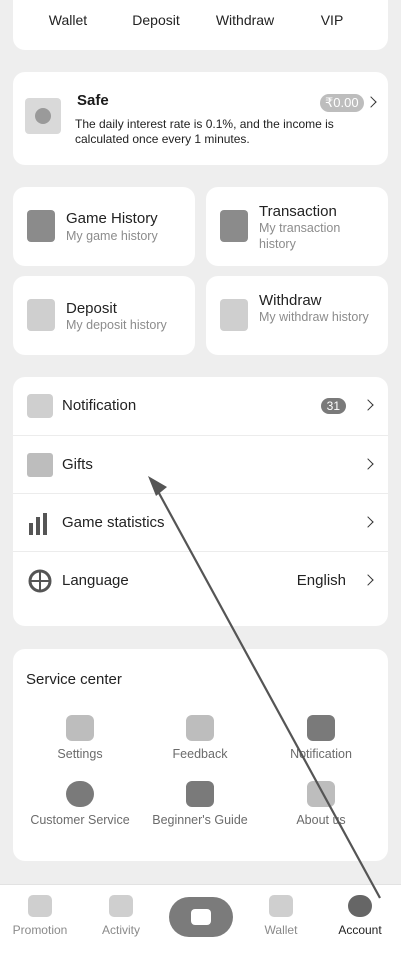 The height and width of the screenshot is (955, 401). I want to click on gamepad-icon, so click(201, 917).